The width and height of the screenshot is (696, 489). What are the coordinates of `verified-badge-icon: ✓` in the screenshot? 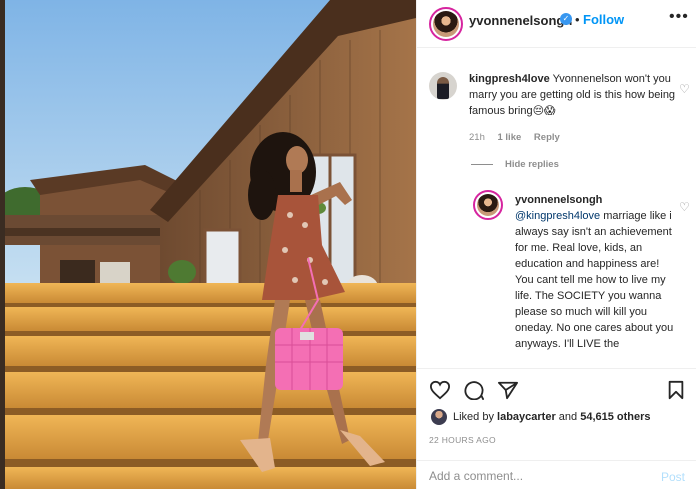 It's located at (566, 19).